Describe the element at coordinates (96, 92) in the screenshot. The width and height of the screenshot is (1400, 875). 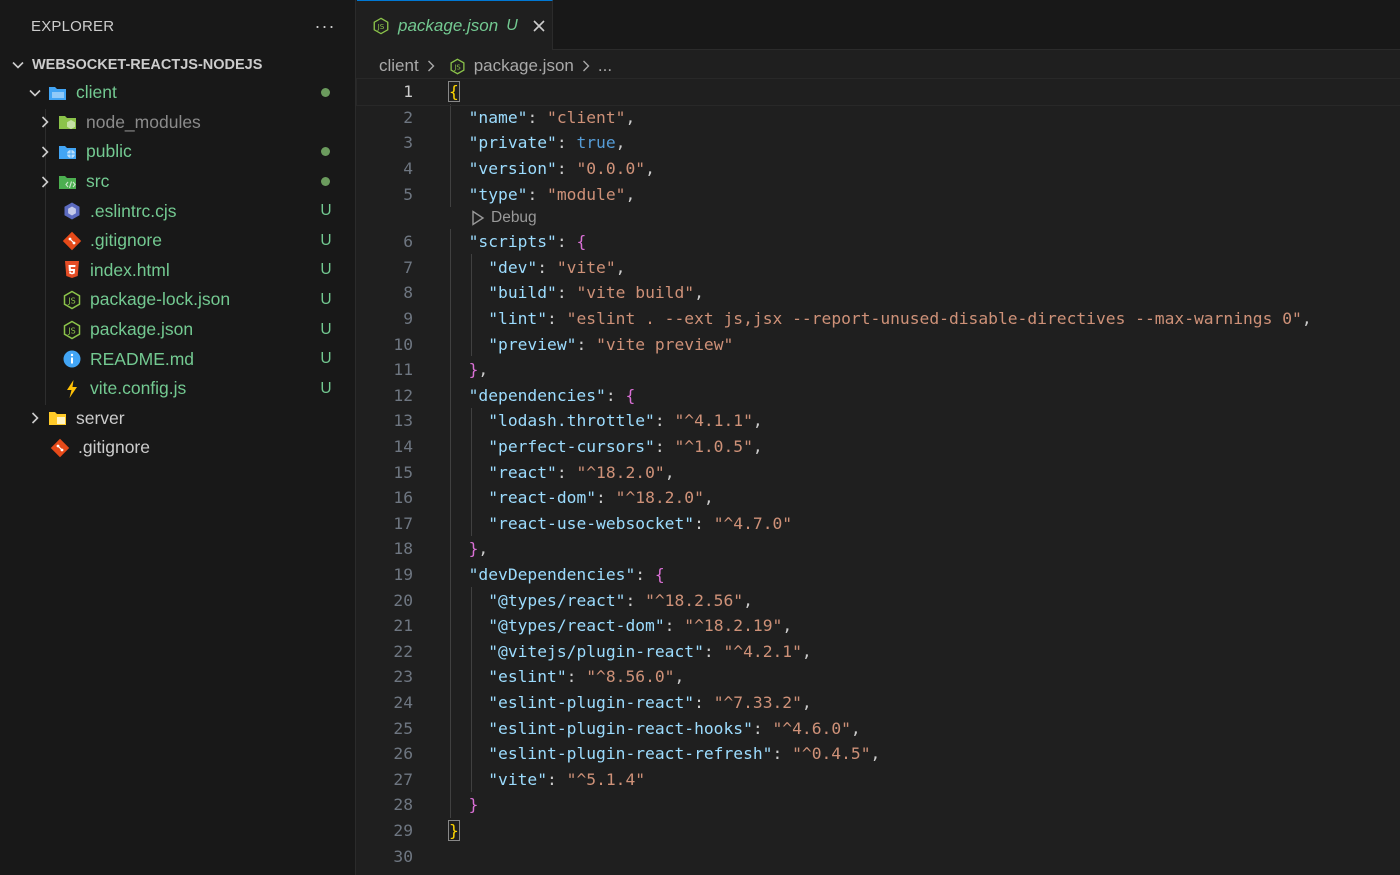
I see `tree-item-label: client` at that location.